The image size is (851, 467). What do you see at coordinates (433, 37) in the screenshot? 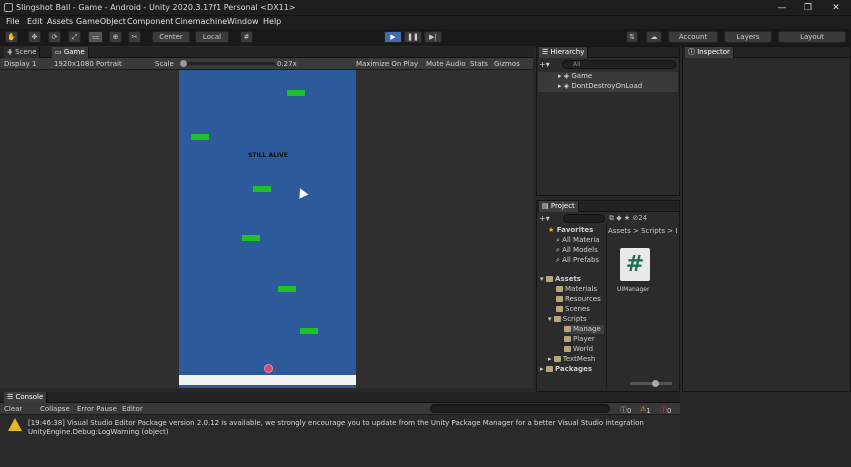
I see `step-button: ▶|` at bounding box center [433, 37].